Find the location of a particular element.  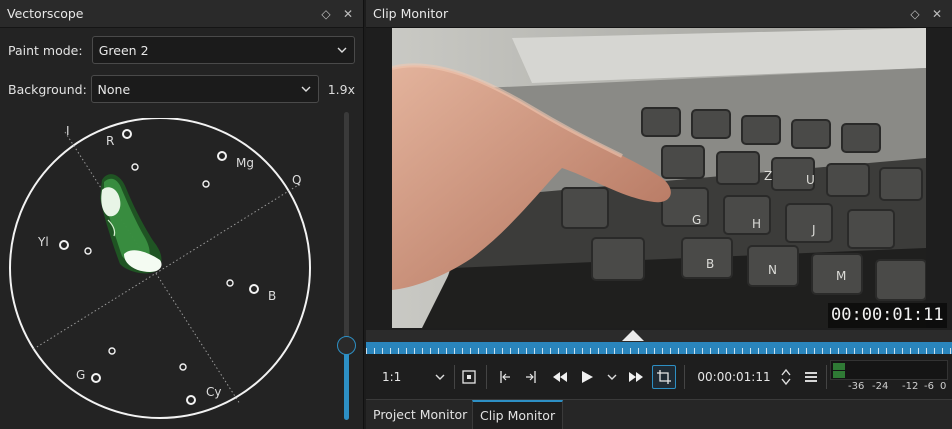

tab-clip-monitor: Clip Monitor is located at coordinates (518, 414).